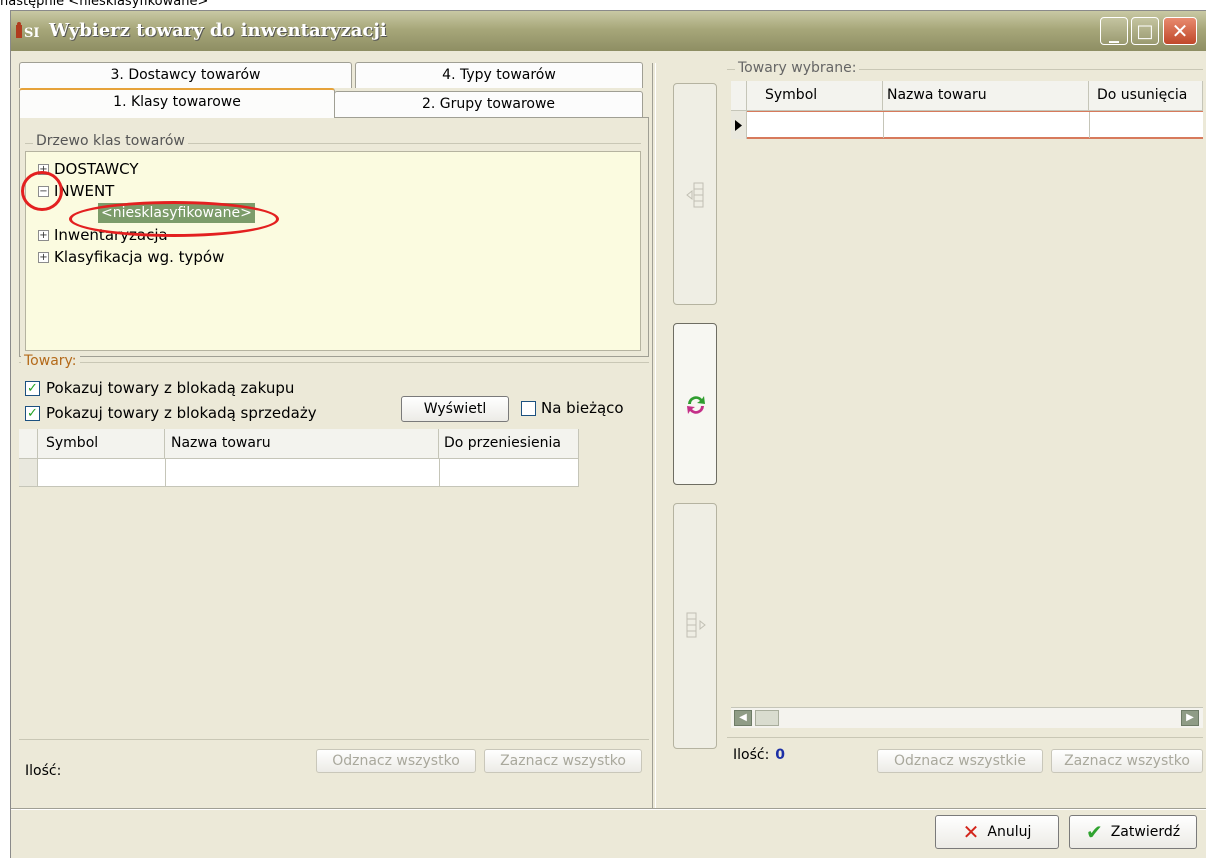 The image size is (1206, 858). I want to click on ilosc-label-right: Ilość:, so click(751, 755).